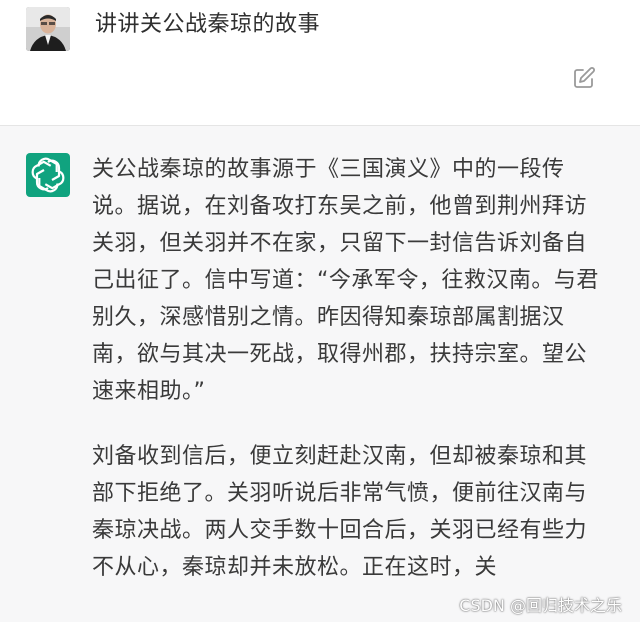 Image resolution: width=640 pixels, height=622 pixels. Describe the element at coordinates (208, 24) in the screenshot. I see `user-message-text: 讲讲关公战秦琼的故事` at that location.